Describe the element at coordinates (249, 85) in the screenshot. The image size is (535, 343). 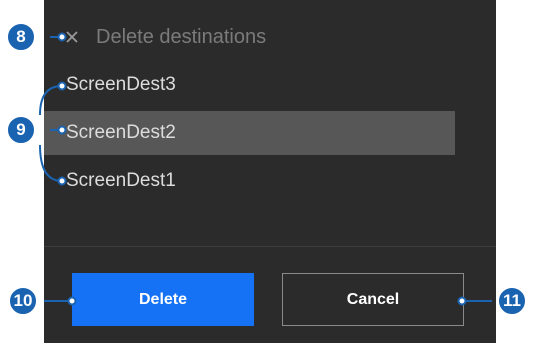
I see `destination-item: ScreenDest3` at that location.